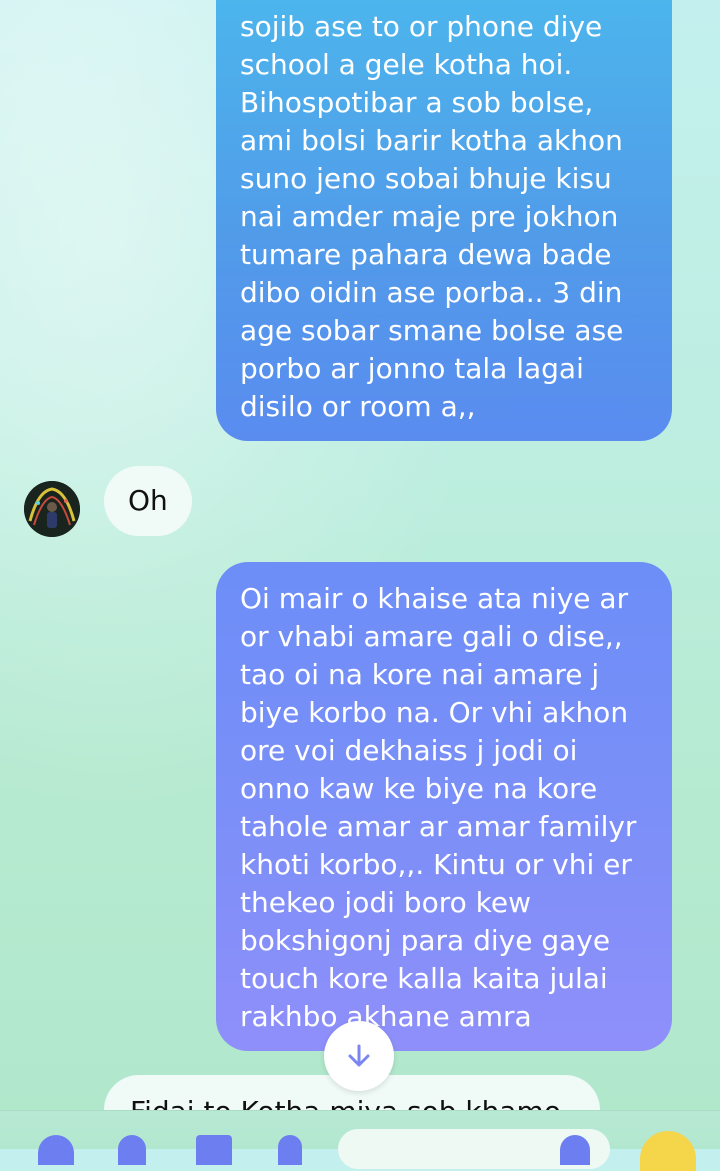 The height and width of the screenshot is (1171, 720). What do you see at coordinates (668, 1151) in the screenshot?
I see `emoji-icon` at bounding box center [668, 1151].